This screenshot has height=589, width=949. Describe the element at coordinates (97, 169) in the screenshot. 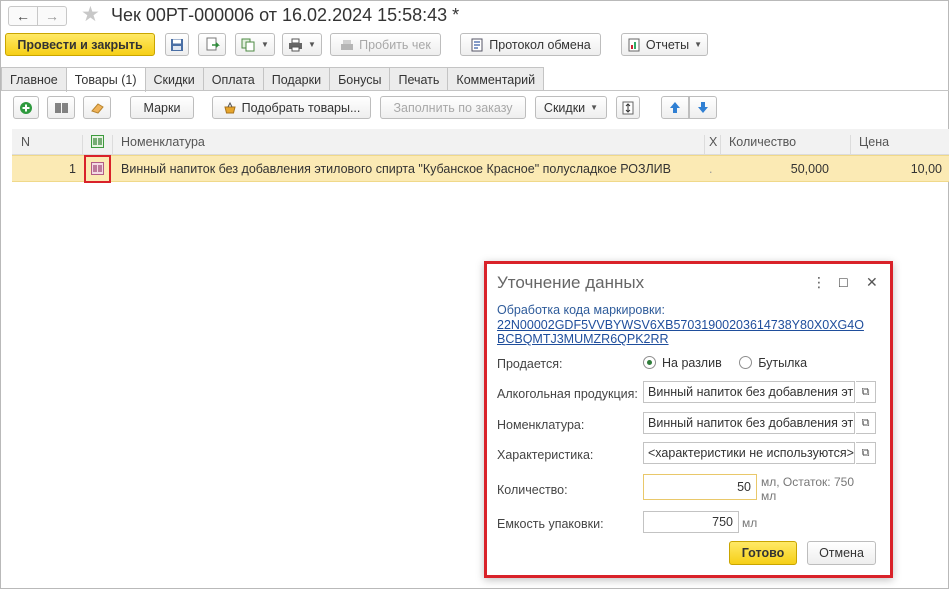

I see `highlight-marking-cell` at that location.